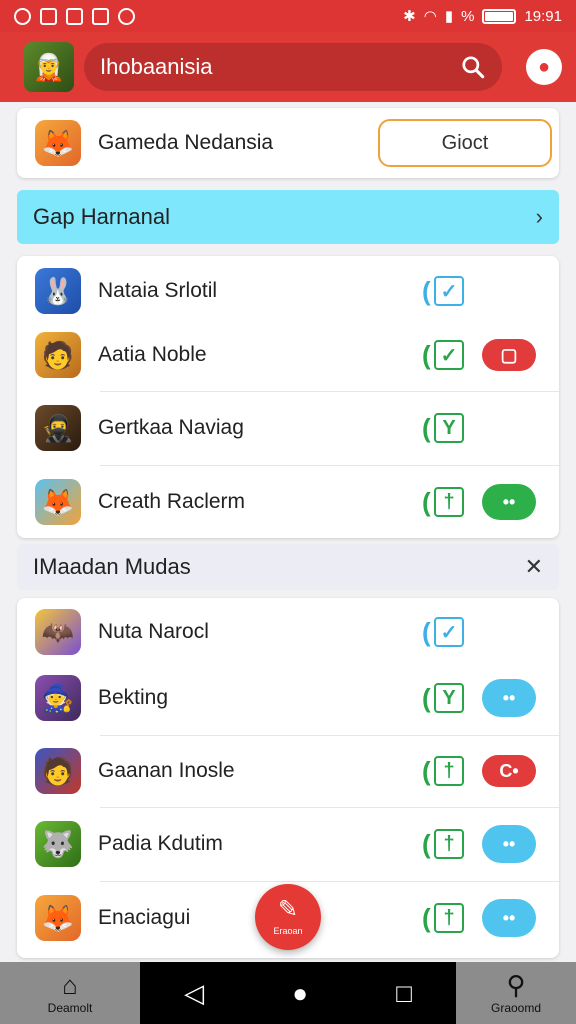 This screenshot has height=1024, width=576. I want to click on game-character-icon: 🧝, so click(49, 67).